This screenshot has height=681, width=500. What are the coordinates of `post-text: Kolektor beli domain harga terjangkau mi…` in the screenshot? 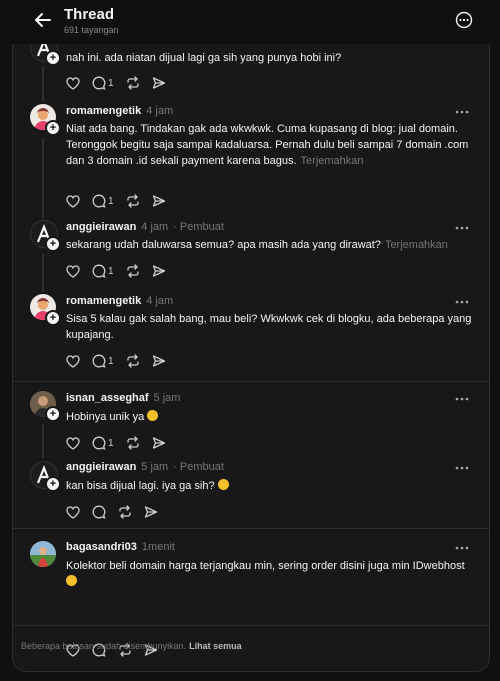 It's located at (271, 574).